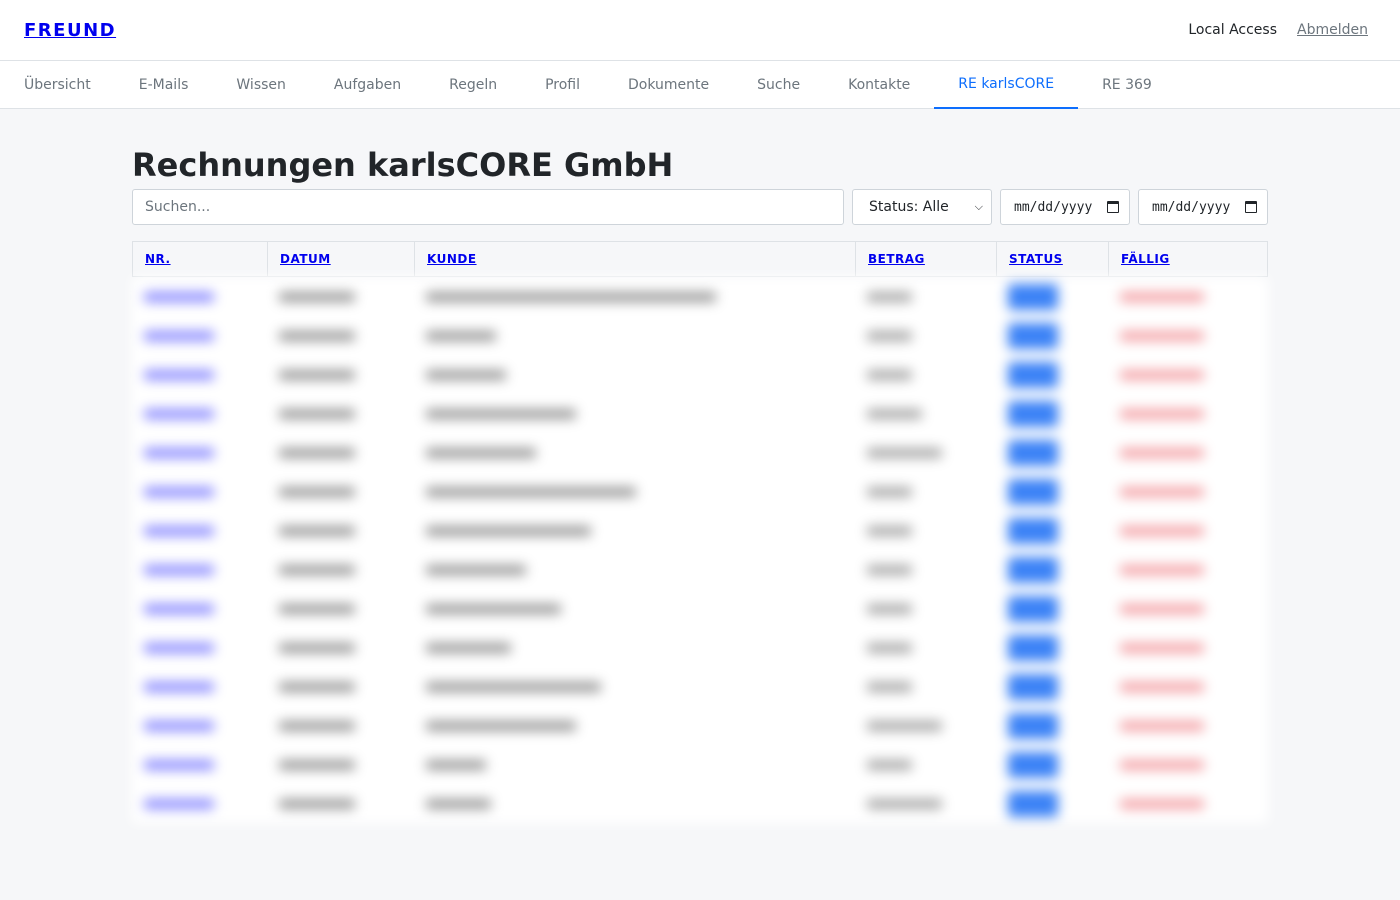  Describe the element at coordinates (1278, 30) in the screenshot. I see `user-area: Local Access Abmelden` at that location.